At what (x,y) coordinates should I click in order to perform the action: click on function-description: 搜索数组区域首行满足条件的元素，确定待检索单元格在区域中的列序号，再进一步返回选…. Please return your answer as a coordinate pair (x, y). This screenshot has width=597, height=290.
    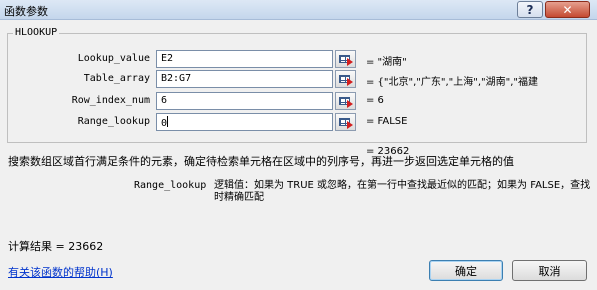
    Looking at the image, I should click on (261, 161).